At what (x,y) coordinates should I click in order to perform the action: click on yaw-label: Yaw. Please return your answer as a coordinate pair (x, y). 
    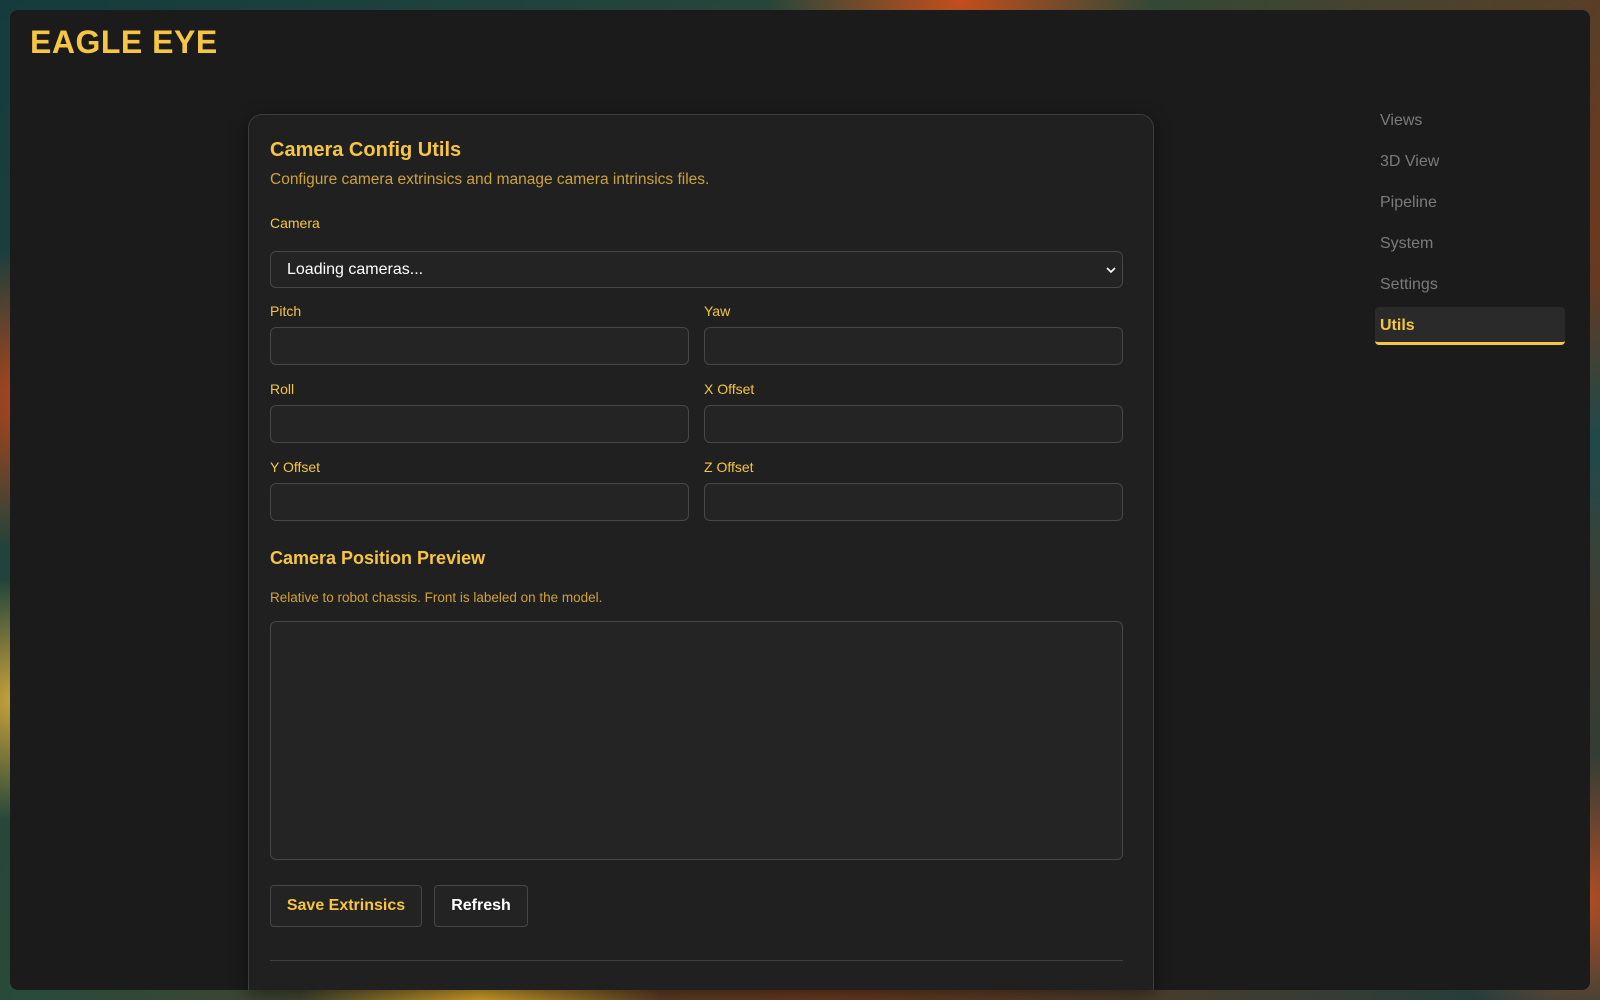
    Looking at the image, I should click on (717, 311).